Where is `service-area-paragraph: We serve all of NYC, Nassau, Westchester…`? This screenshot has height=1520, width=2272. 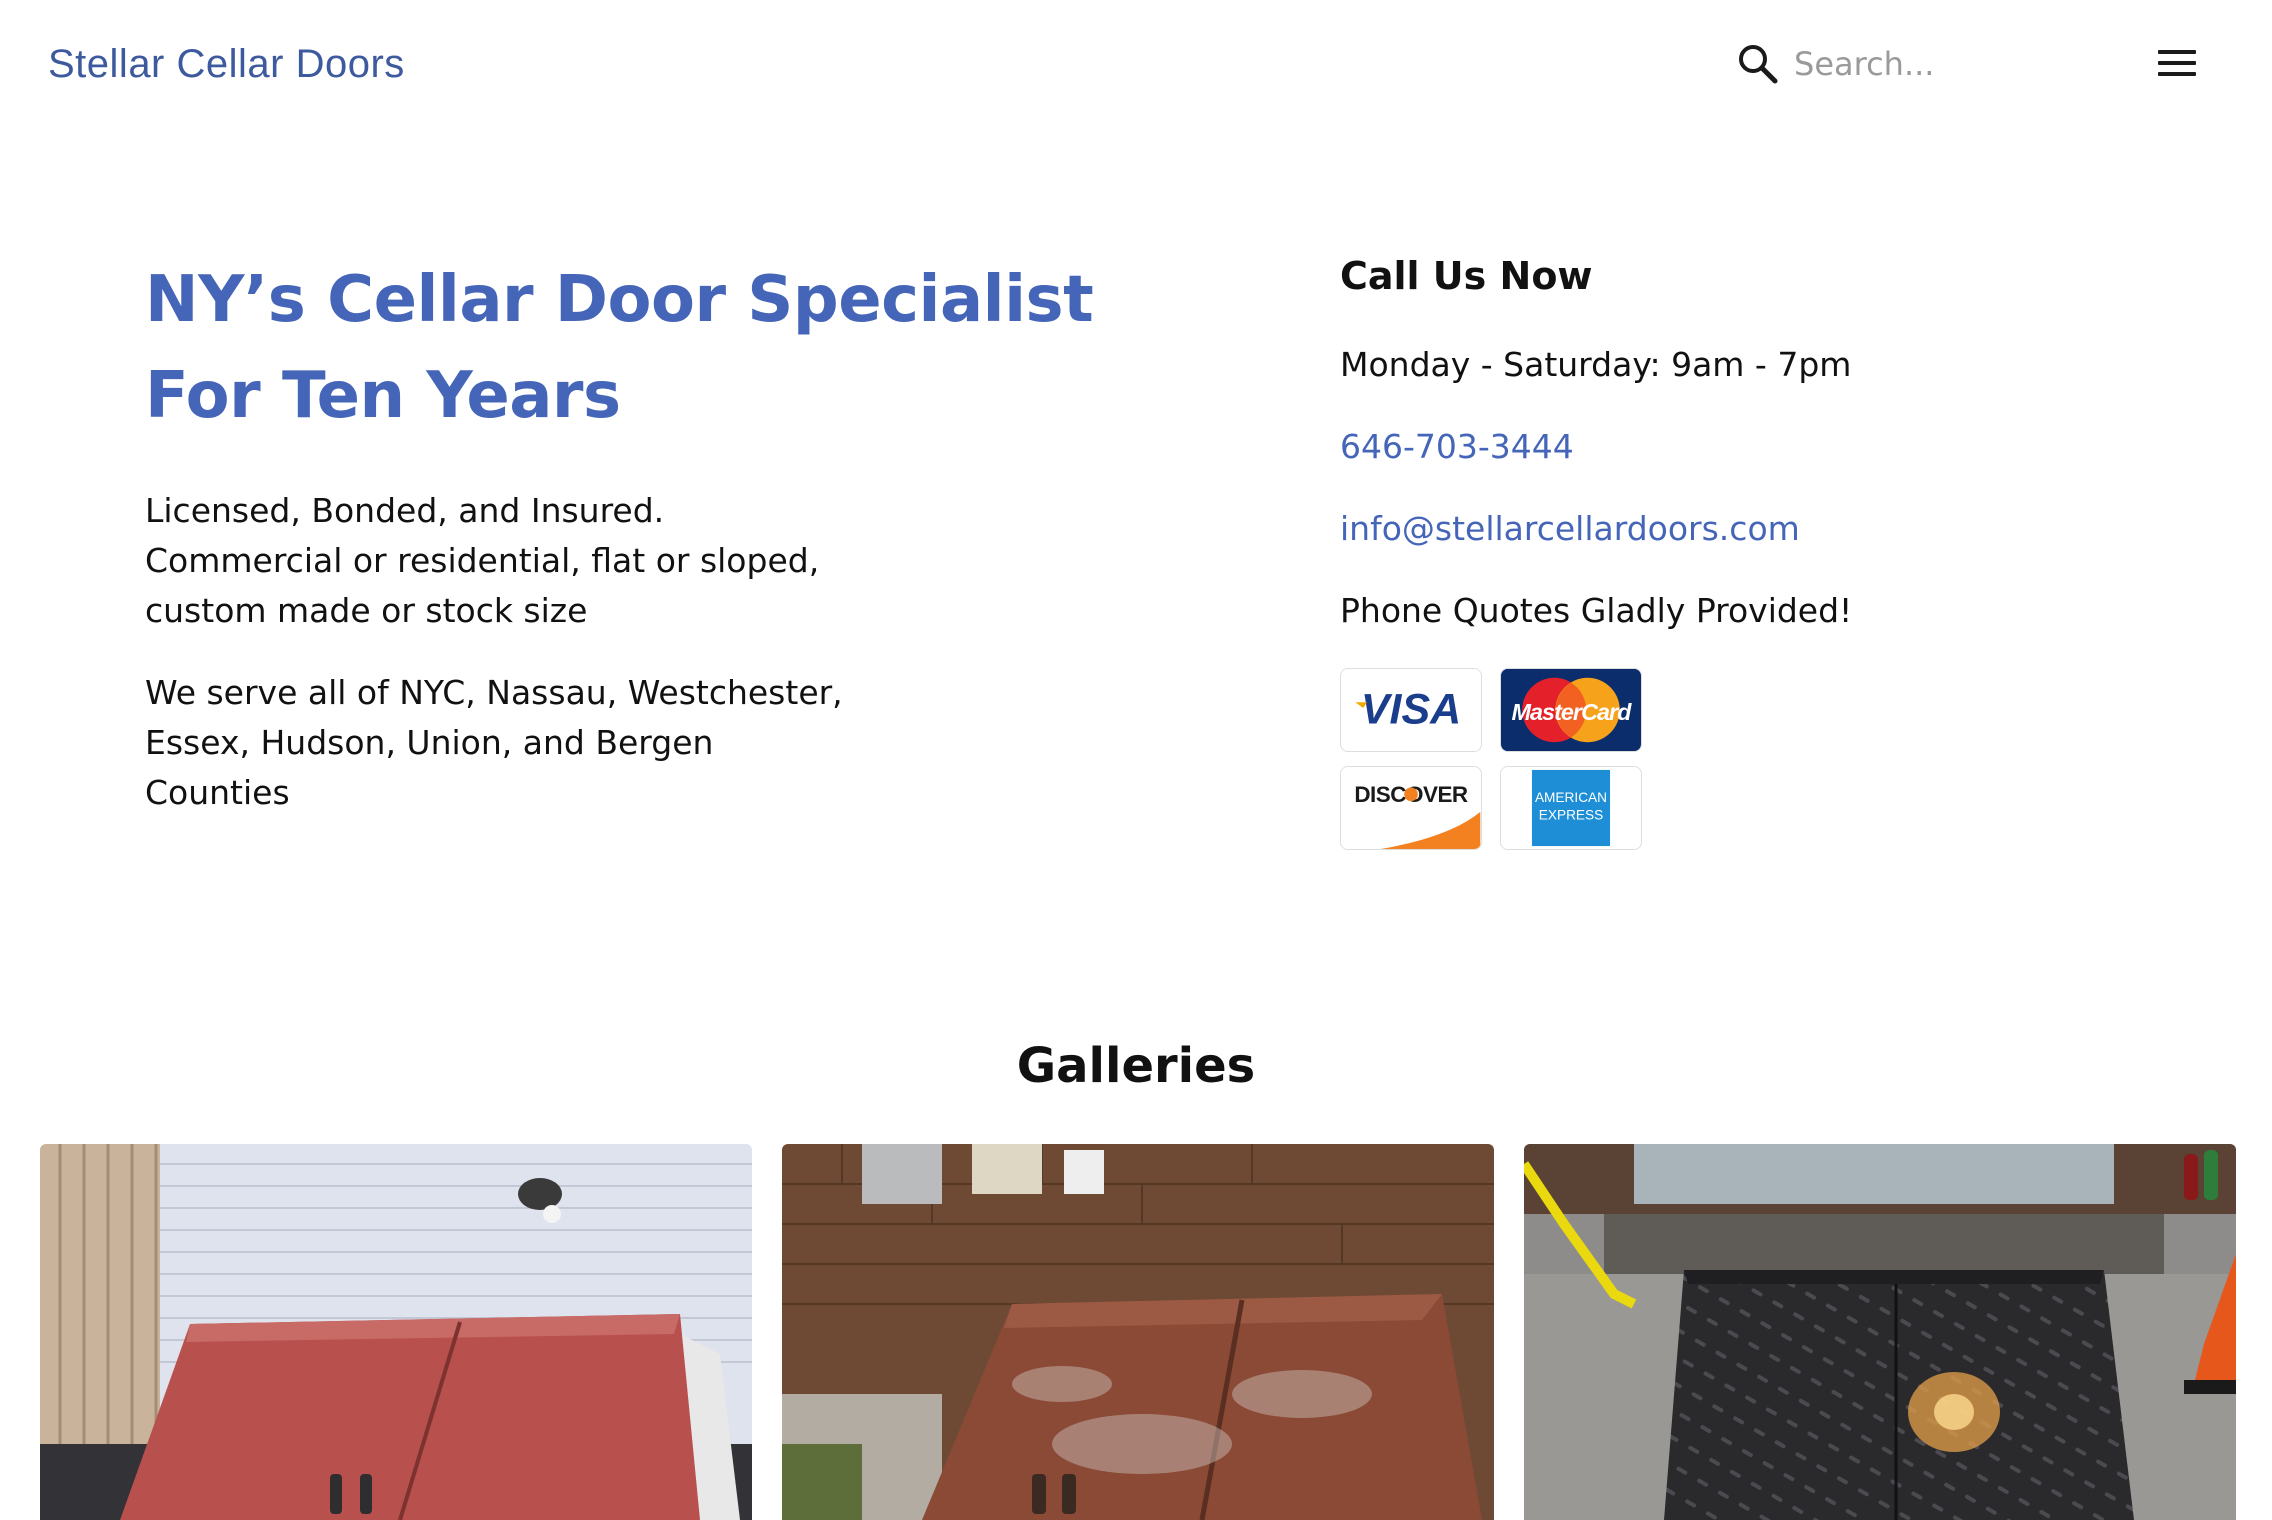 service-area-paragraph: We serve all of NYC, Nassau, Westchester… is located at coordinates (495, 743).